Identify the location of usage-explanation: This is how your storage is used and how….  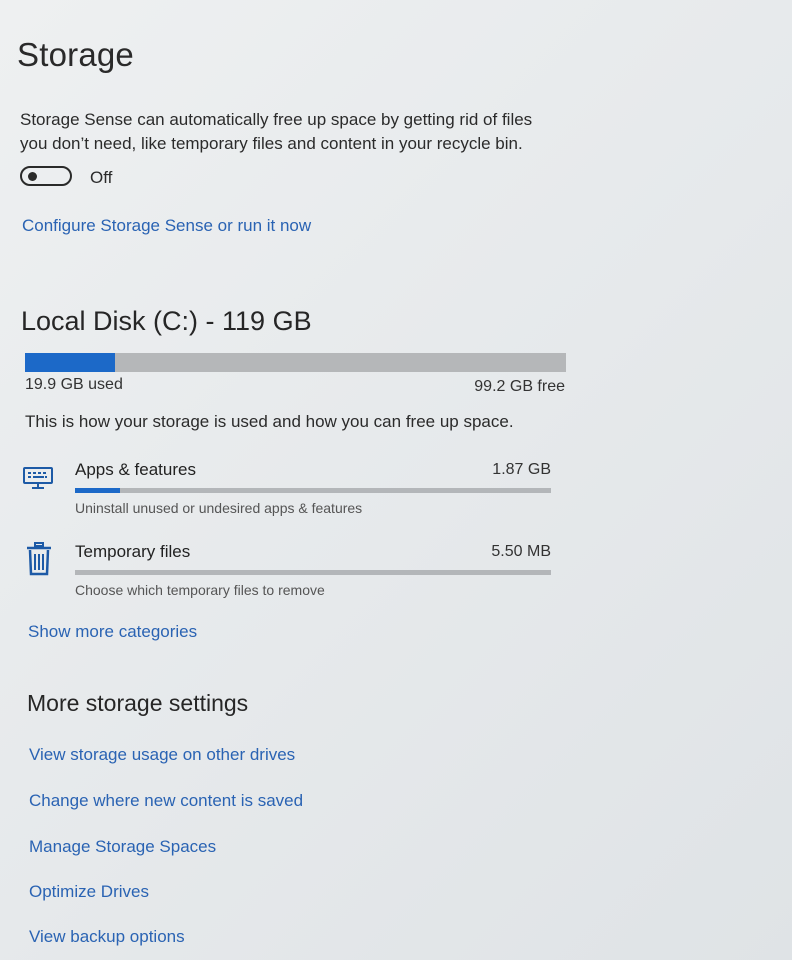
(269, 421).